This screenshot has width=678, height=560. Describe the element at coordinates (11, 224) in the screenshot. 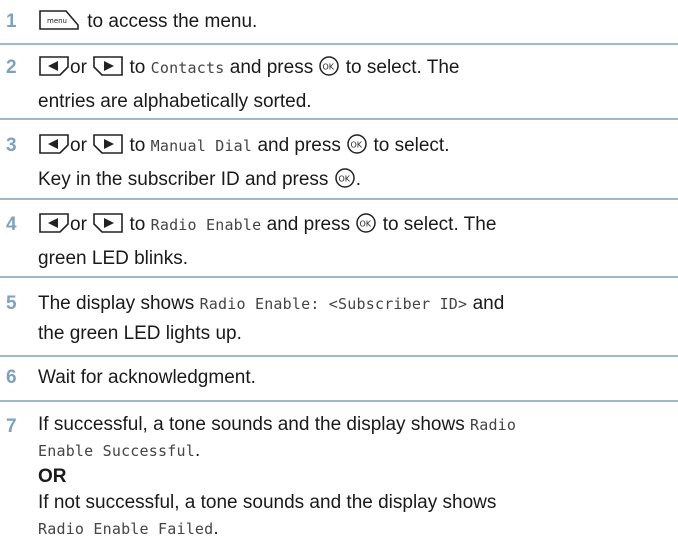

I see `step-number: 4` at that location.